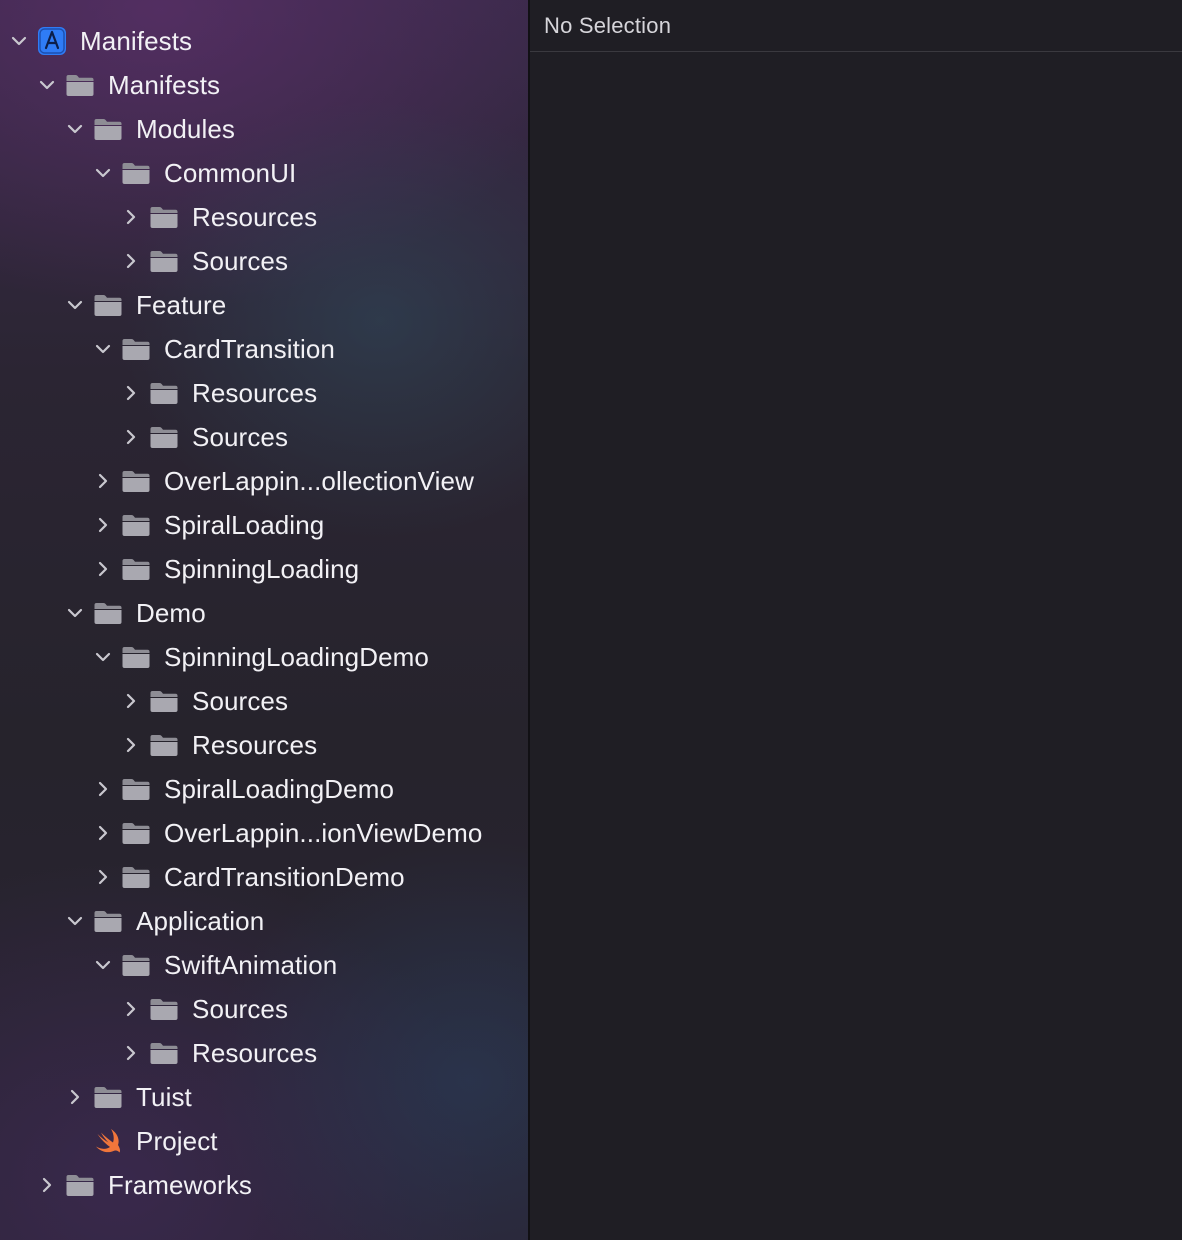 This screenshot has height=1240, width=1182. I want to click on tree-row: Application, so click(264, 921).